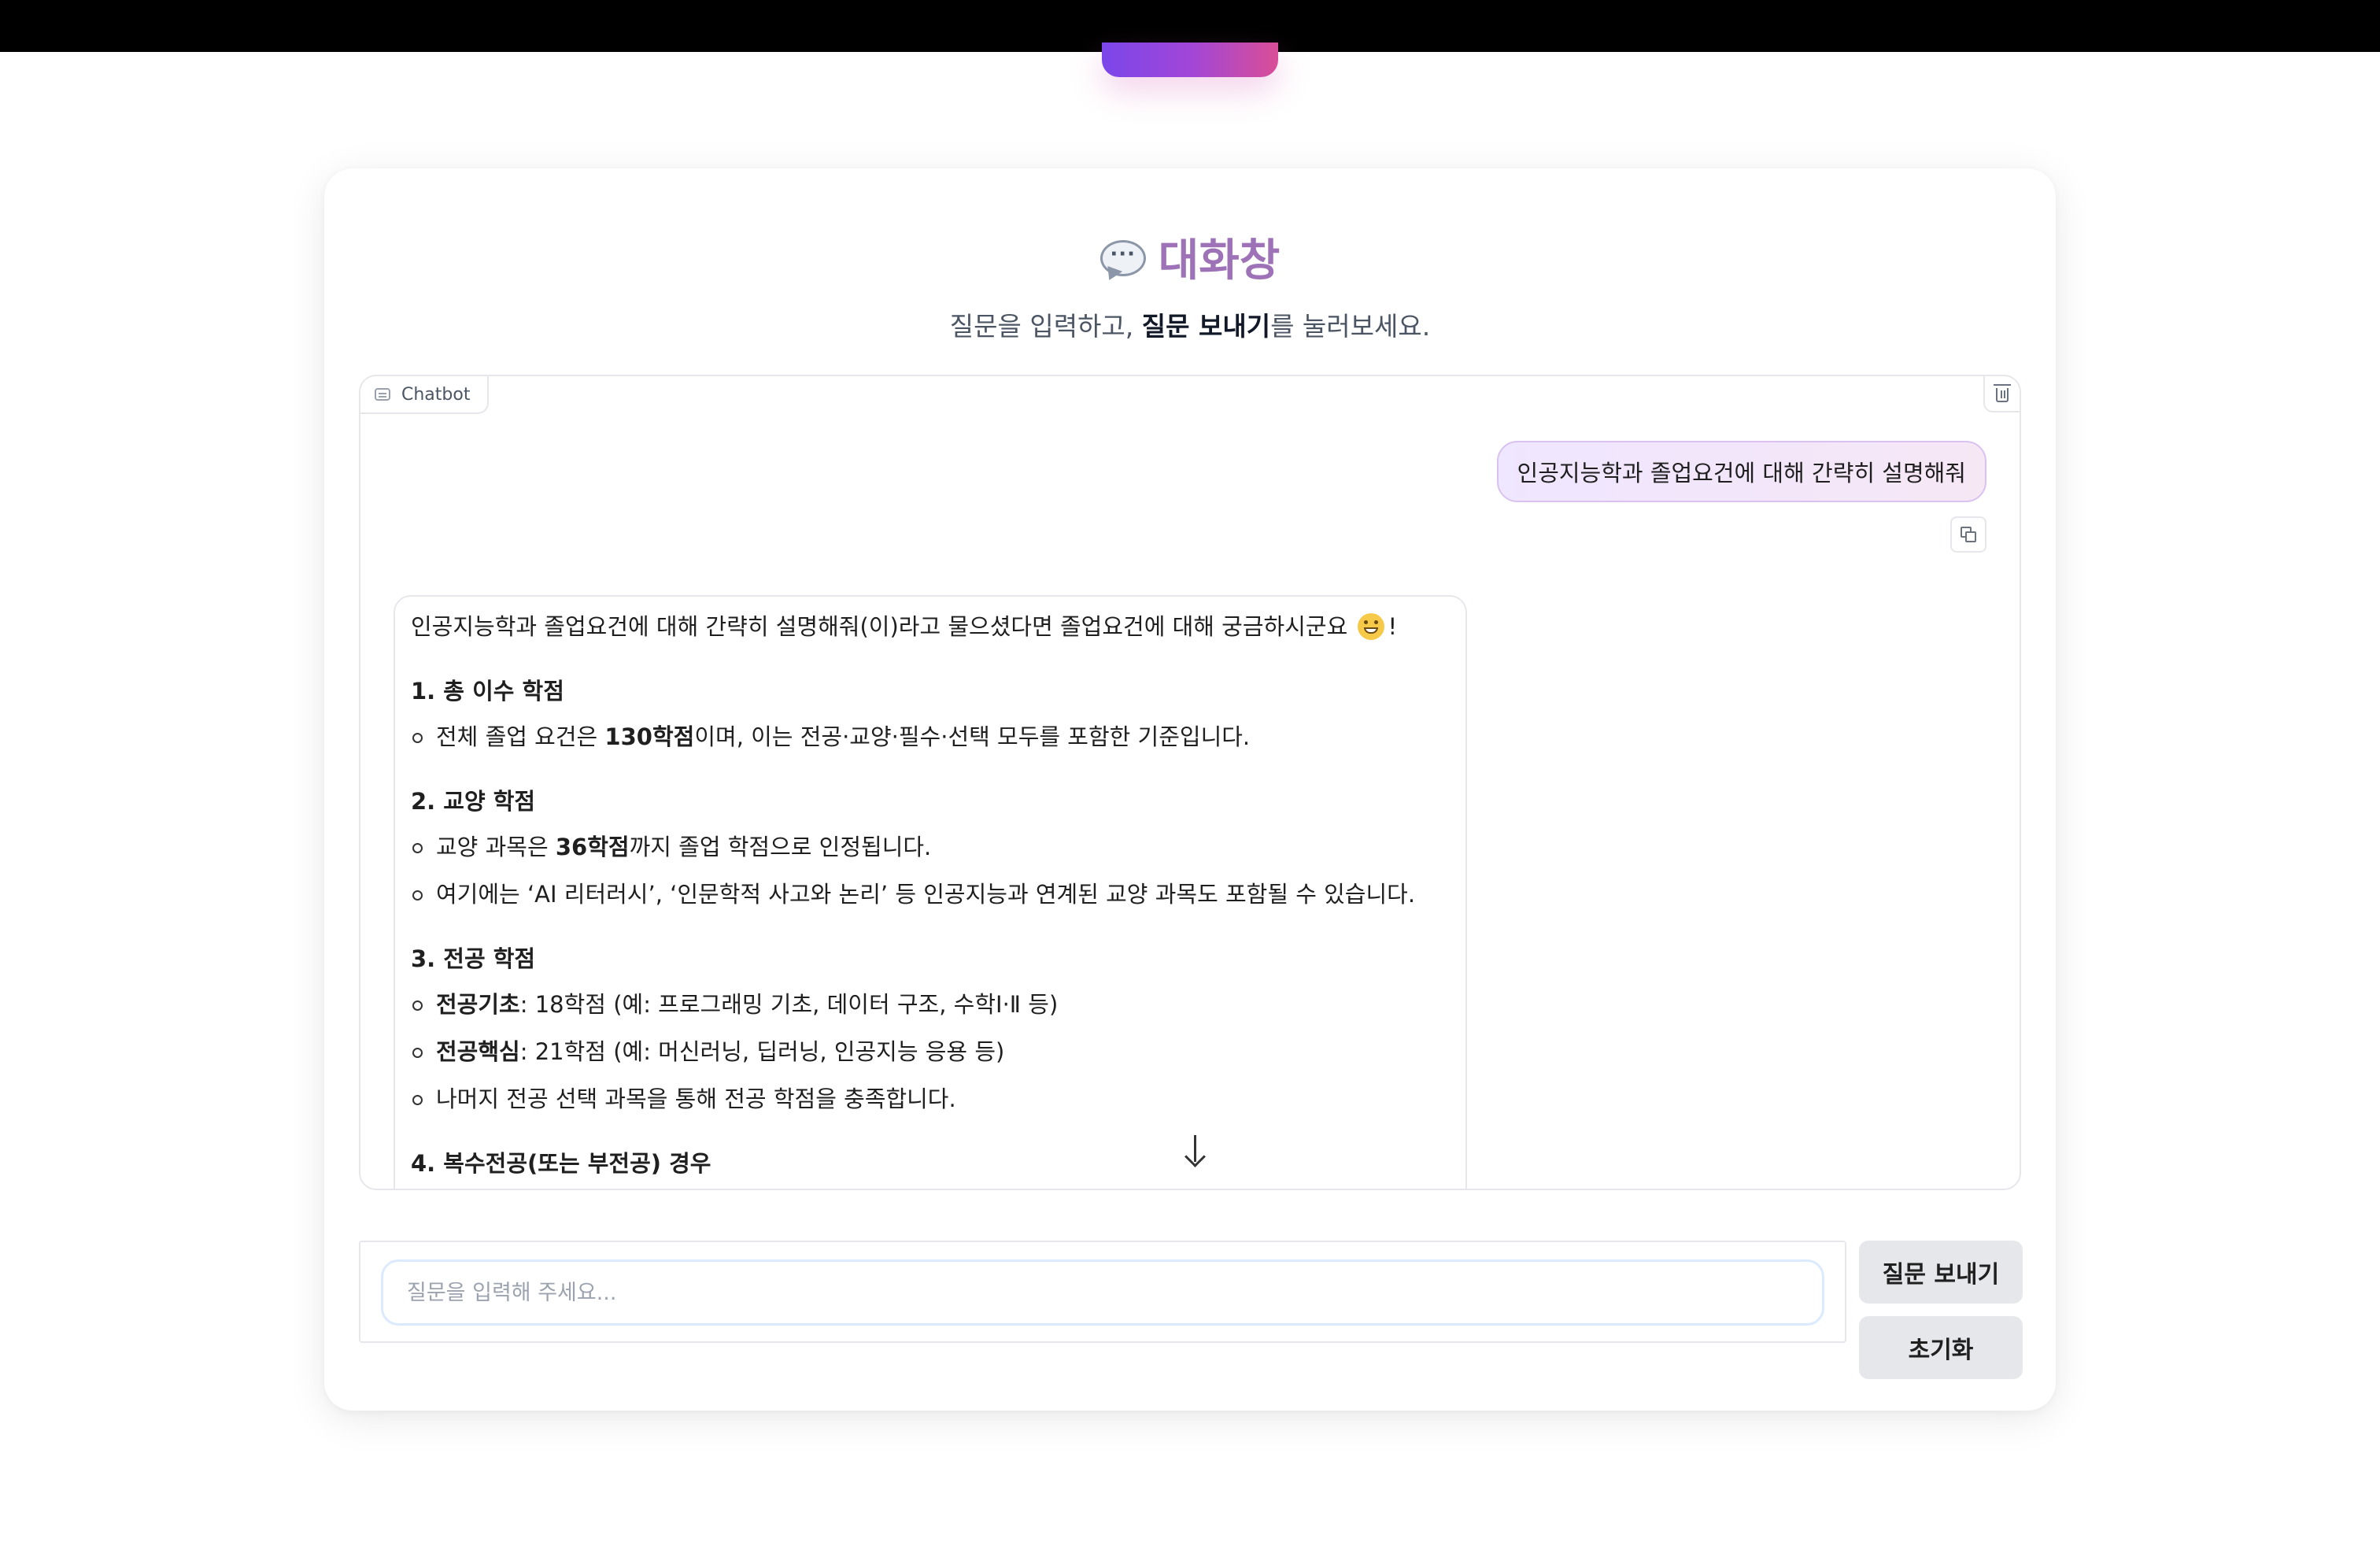  Describe the element at coordinates (474, 801) in the screenshot. I see `bot-section-heading: 2. 교양 학점` at that location.